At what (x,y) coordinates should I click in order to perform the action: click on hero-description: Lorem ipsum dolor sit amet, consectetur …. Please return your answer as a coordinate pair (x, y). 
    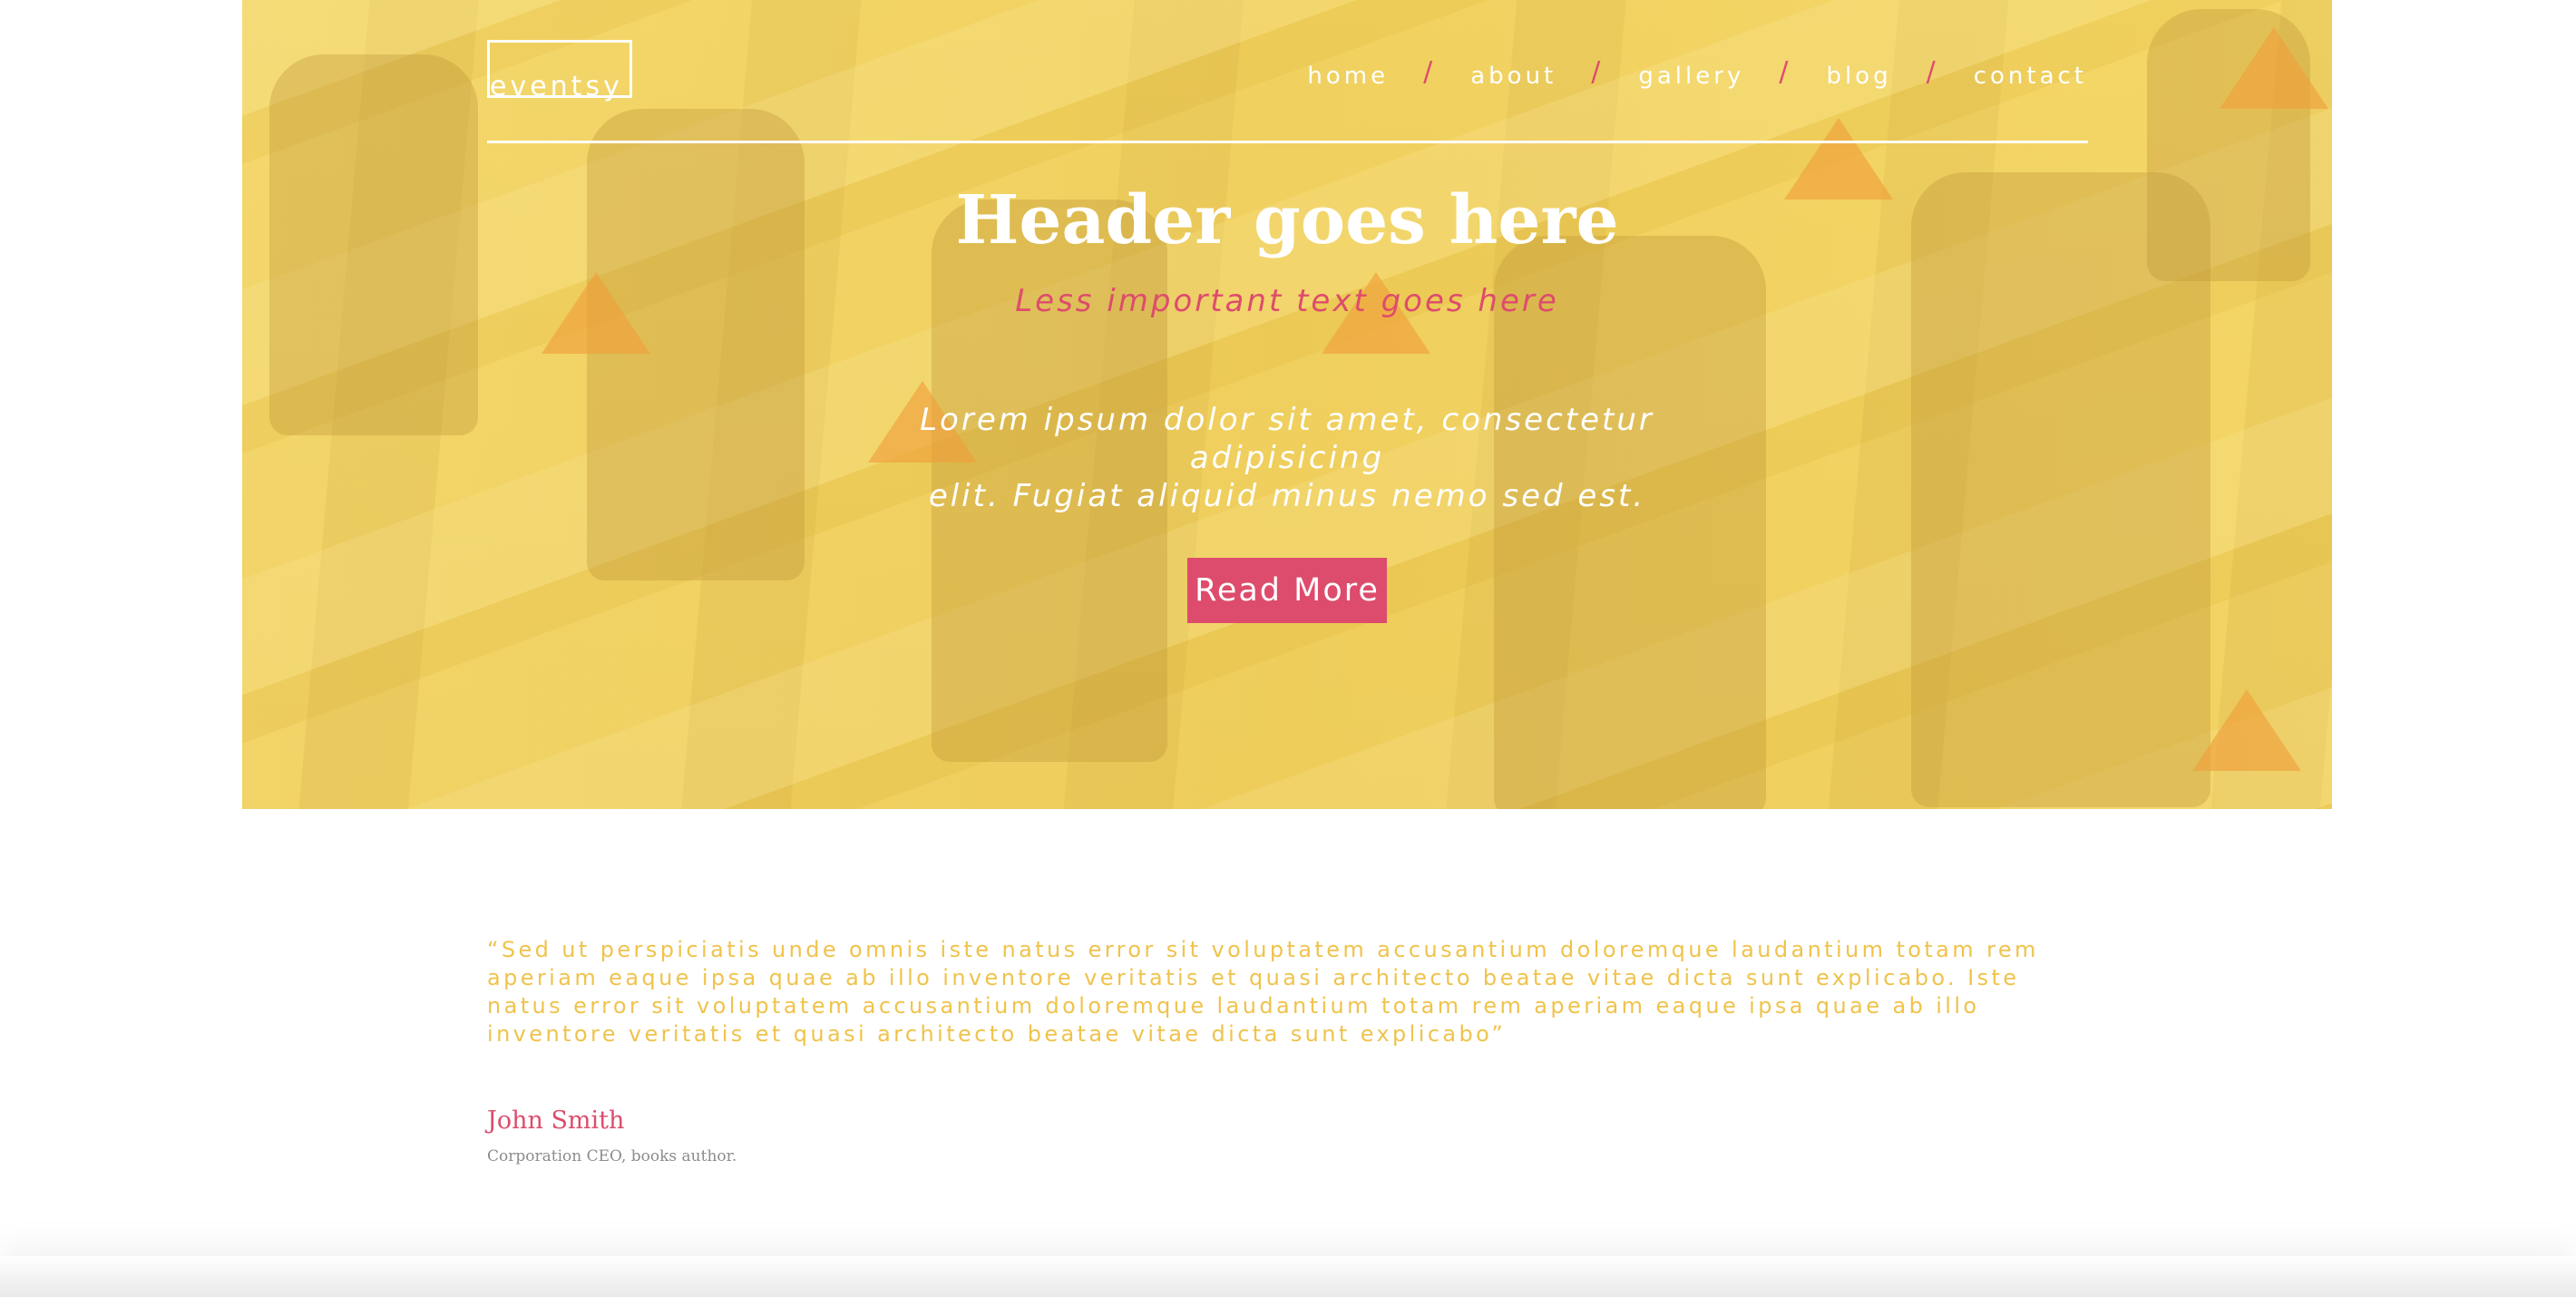
    Looking at the image, I should click on (1287, 458).